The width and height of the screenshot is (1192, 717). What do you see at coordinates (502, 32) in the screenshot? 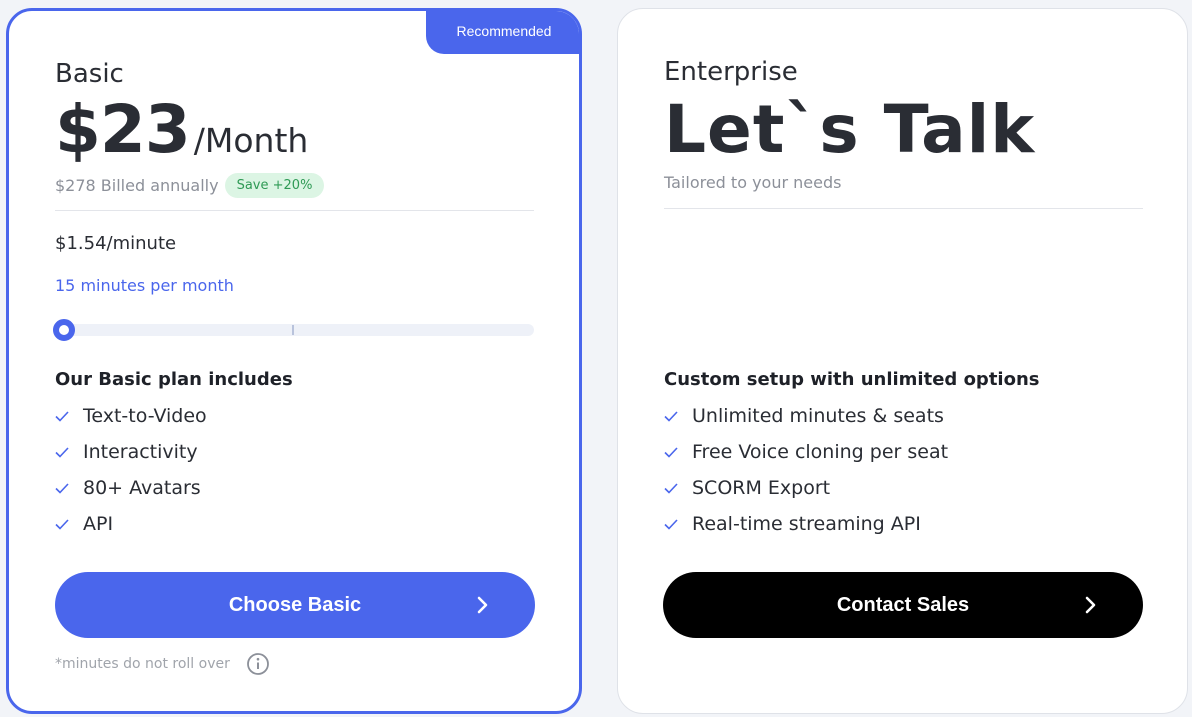
I see `recommended-badge: Recommended` at bounding box center [502, 32].